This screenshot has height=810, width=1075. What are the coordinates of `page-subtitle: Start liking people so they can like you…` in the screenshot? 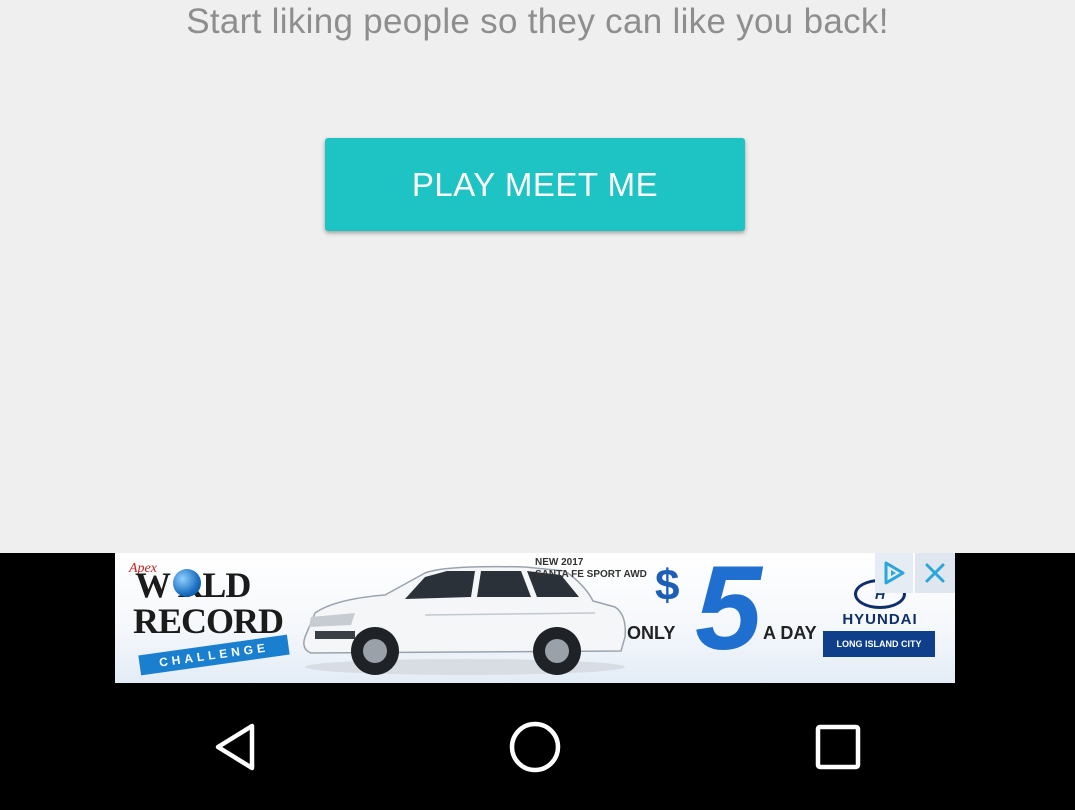 It's located at (537, 21).